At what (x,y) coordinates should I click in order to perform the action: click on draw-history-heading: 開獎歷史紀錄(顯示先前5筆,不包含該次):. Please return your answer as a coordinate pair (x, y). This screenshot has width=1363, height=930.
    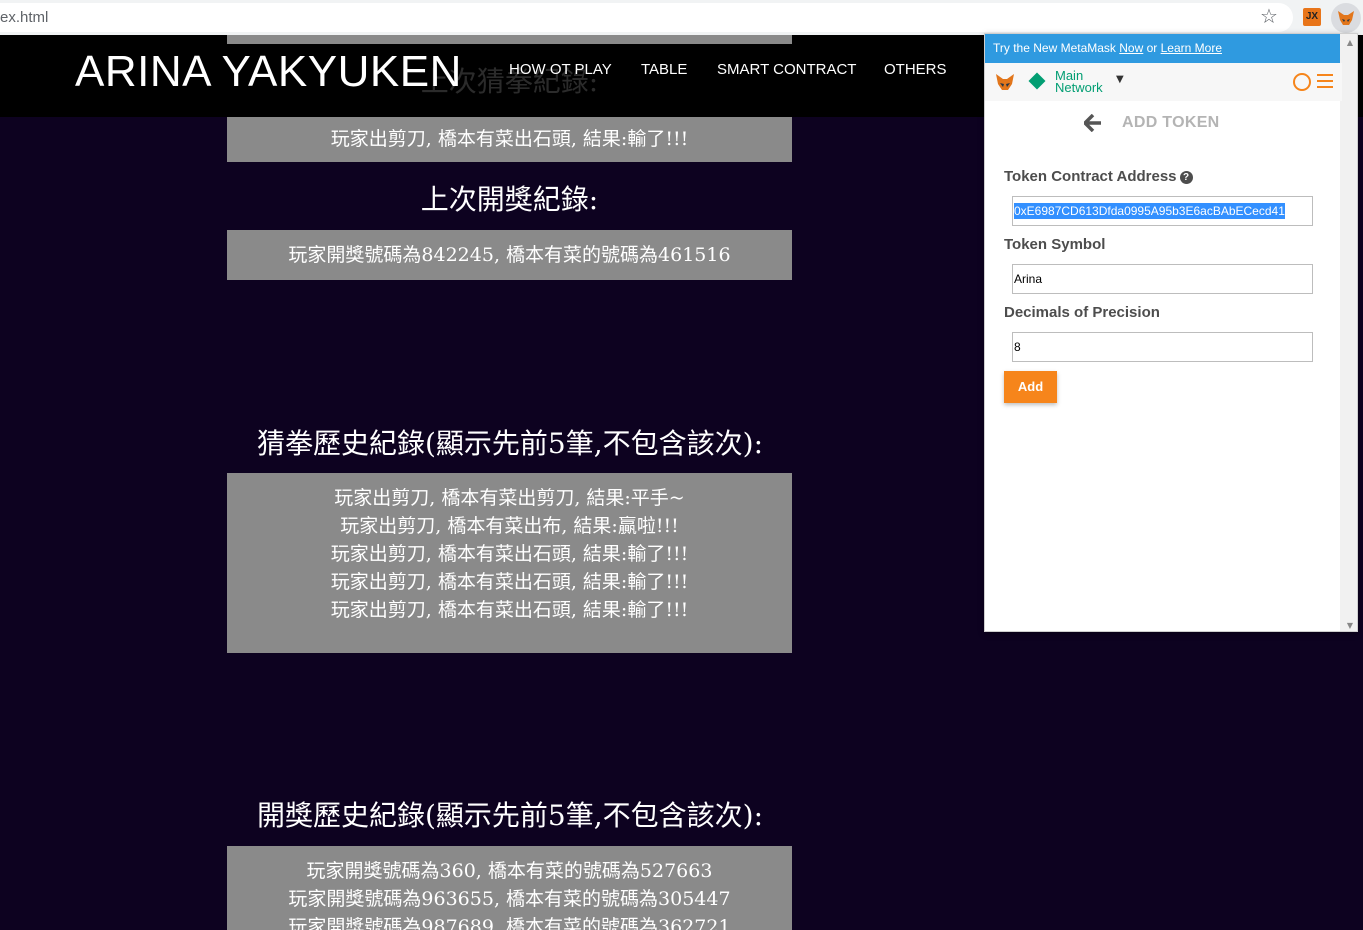
    Looking at the image, I should click on (510, 815).